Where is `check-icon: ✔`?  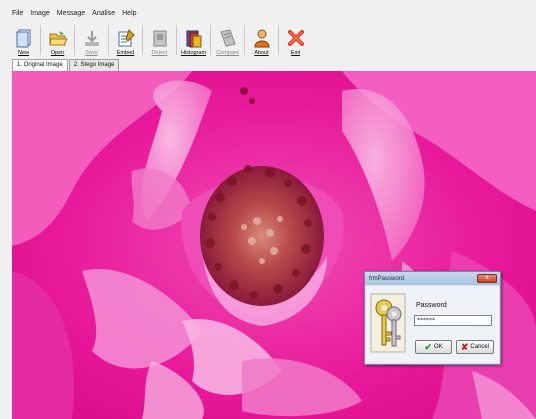
check-icon: ✔ is located at coordinates (428, 346).